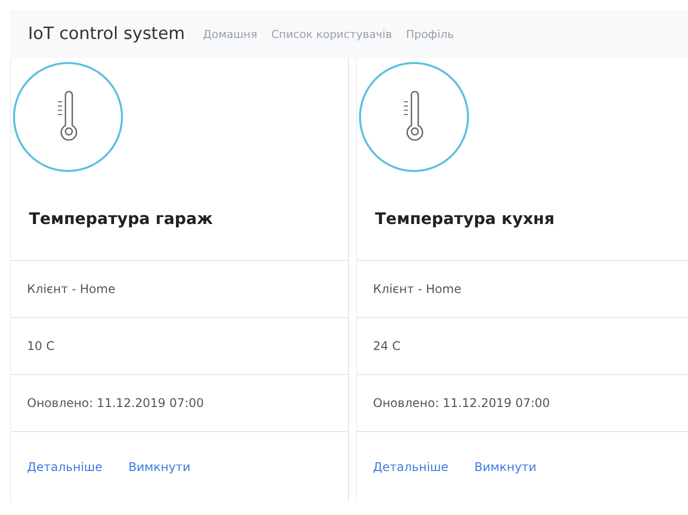  Describe the element at coordinates (465, 218) in the screenshot. I see `card-title: Температура кухня` at that location.